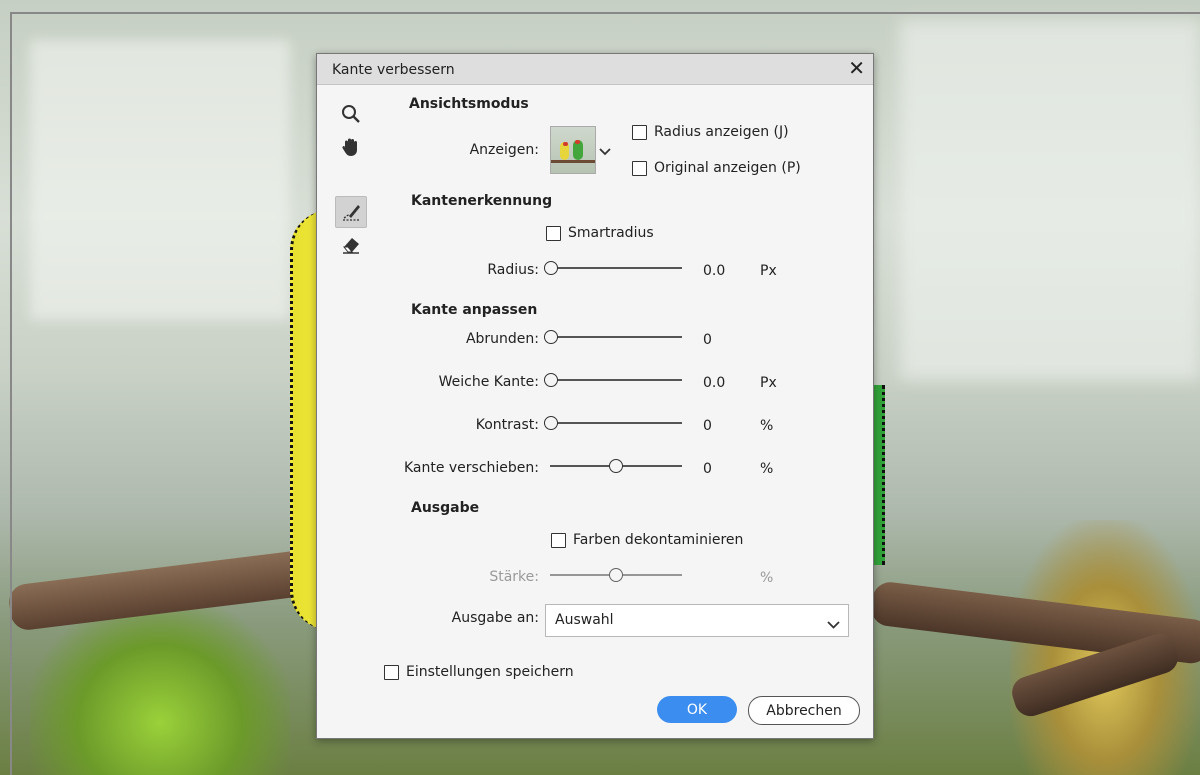  What do you see at coordinates (768, 271) in the screenshot?
I see `radius-unit: Px` at bounding box center [768, 271].